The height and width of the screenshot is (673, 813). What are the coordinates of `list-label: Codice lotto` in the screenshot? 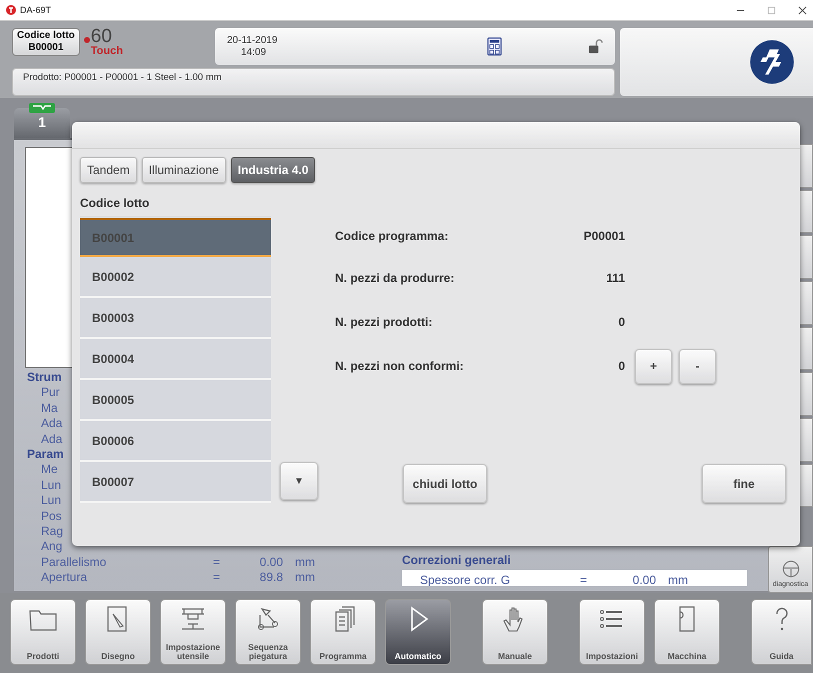 It's located at (115, 203).